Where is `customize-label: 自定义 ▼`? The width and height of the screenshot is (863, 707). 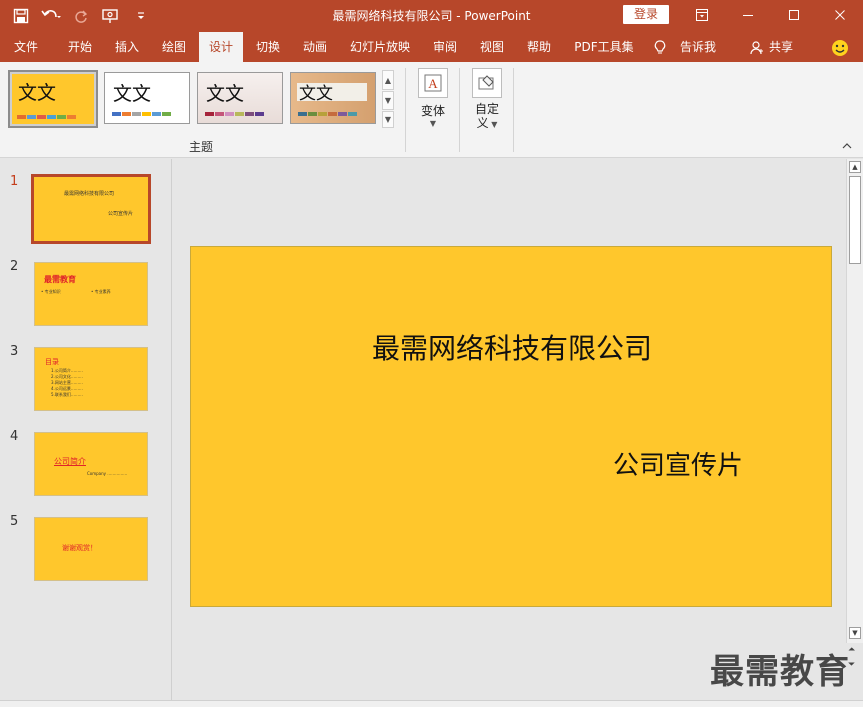 customize-label: 自定义 ▼ is located at coordinates (487, 117).